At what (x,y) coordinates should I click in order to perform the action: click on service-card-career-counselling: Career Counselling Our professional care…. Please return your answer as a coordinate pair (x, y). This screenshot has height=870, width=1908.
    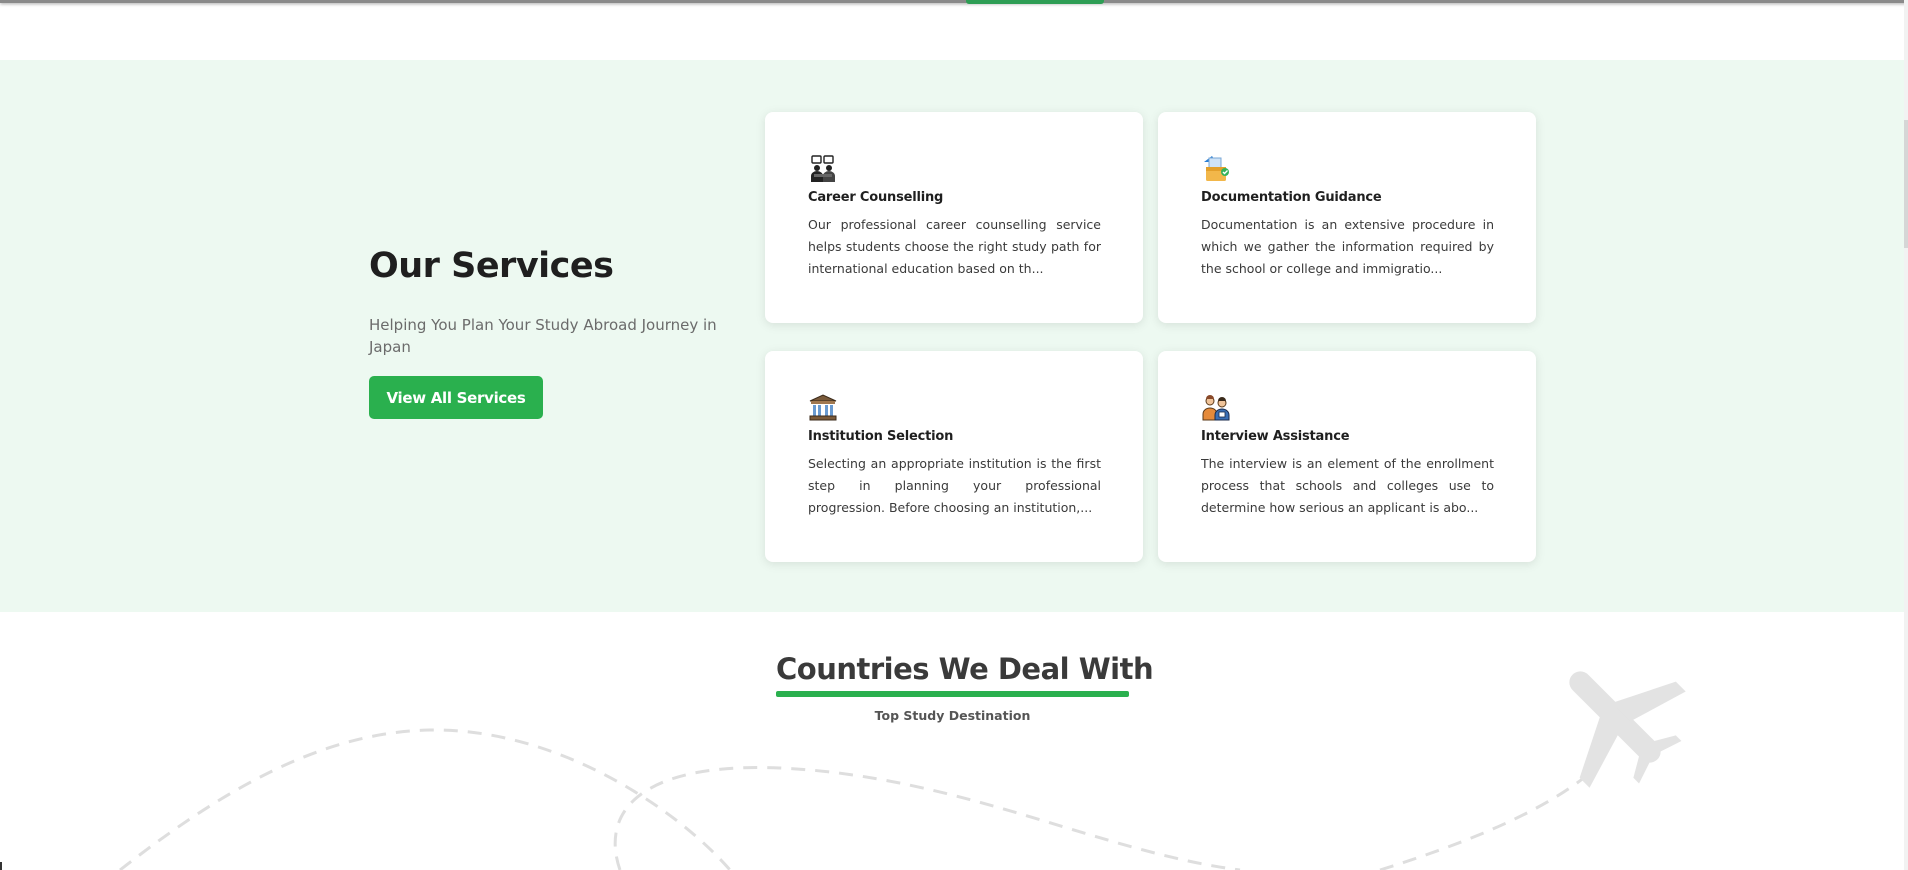
    Looking at the image, I should click on (954, 217).